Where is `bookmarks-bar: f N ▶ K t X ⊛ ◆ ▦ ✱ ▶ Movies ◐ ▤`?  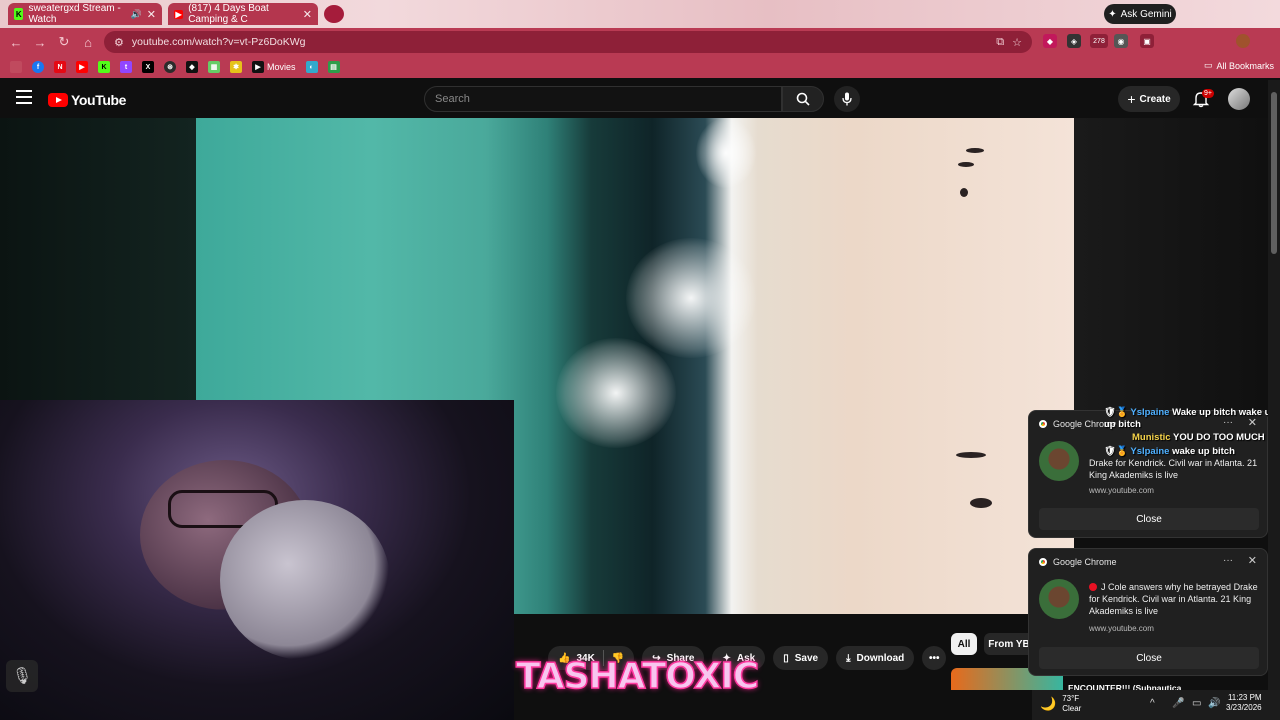
bookmarks-bar: f N ▶ K t X ⊛ ◆ ▦ ✱ ▶ Movies ◐ ▤ is located at coordinates (640, 67).